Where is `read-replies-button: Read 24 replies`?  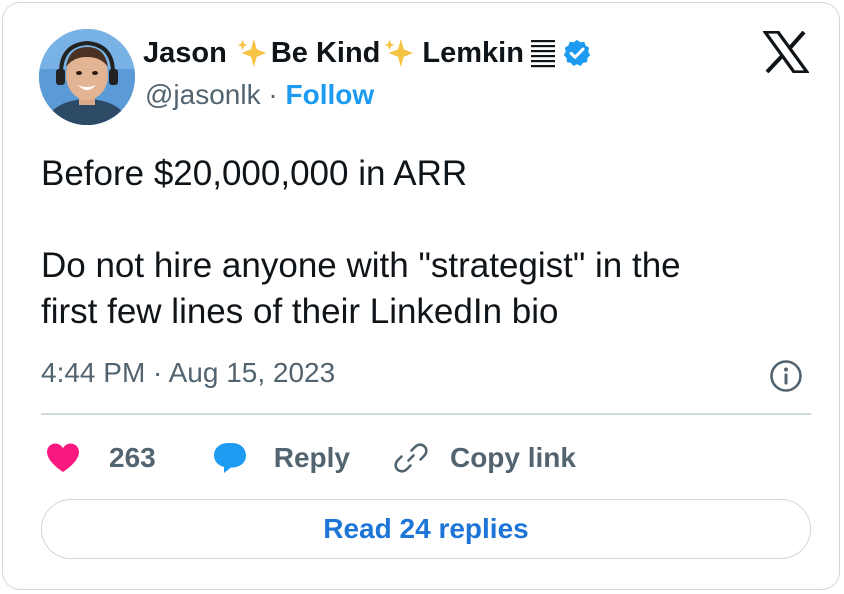
read-replies-button: Read 24 replies is located at coordinates (426, 529).